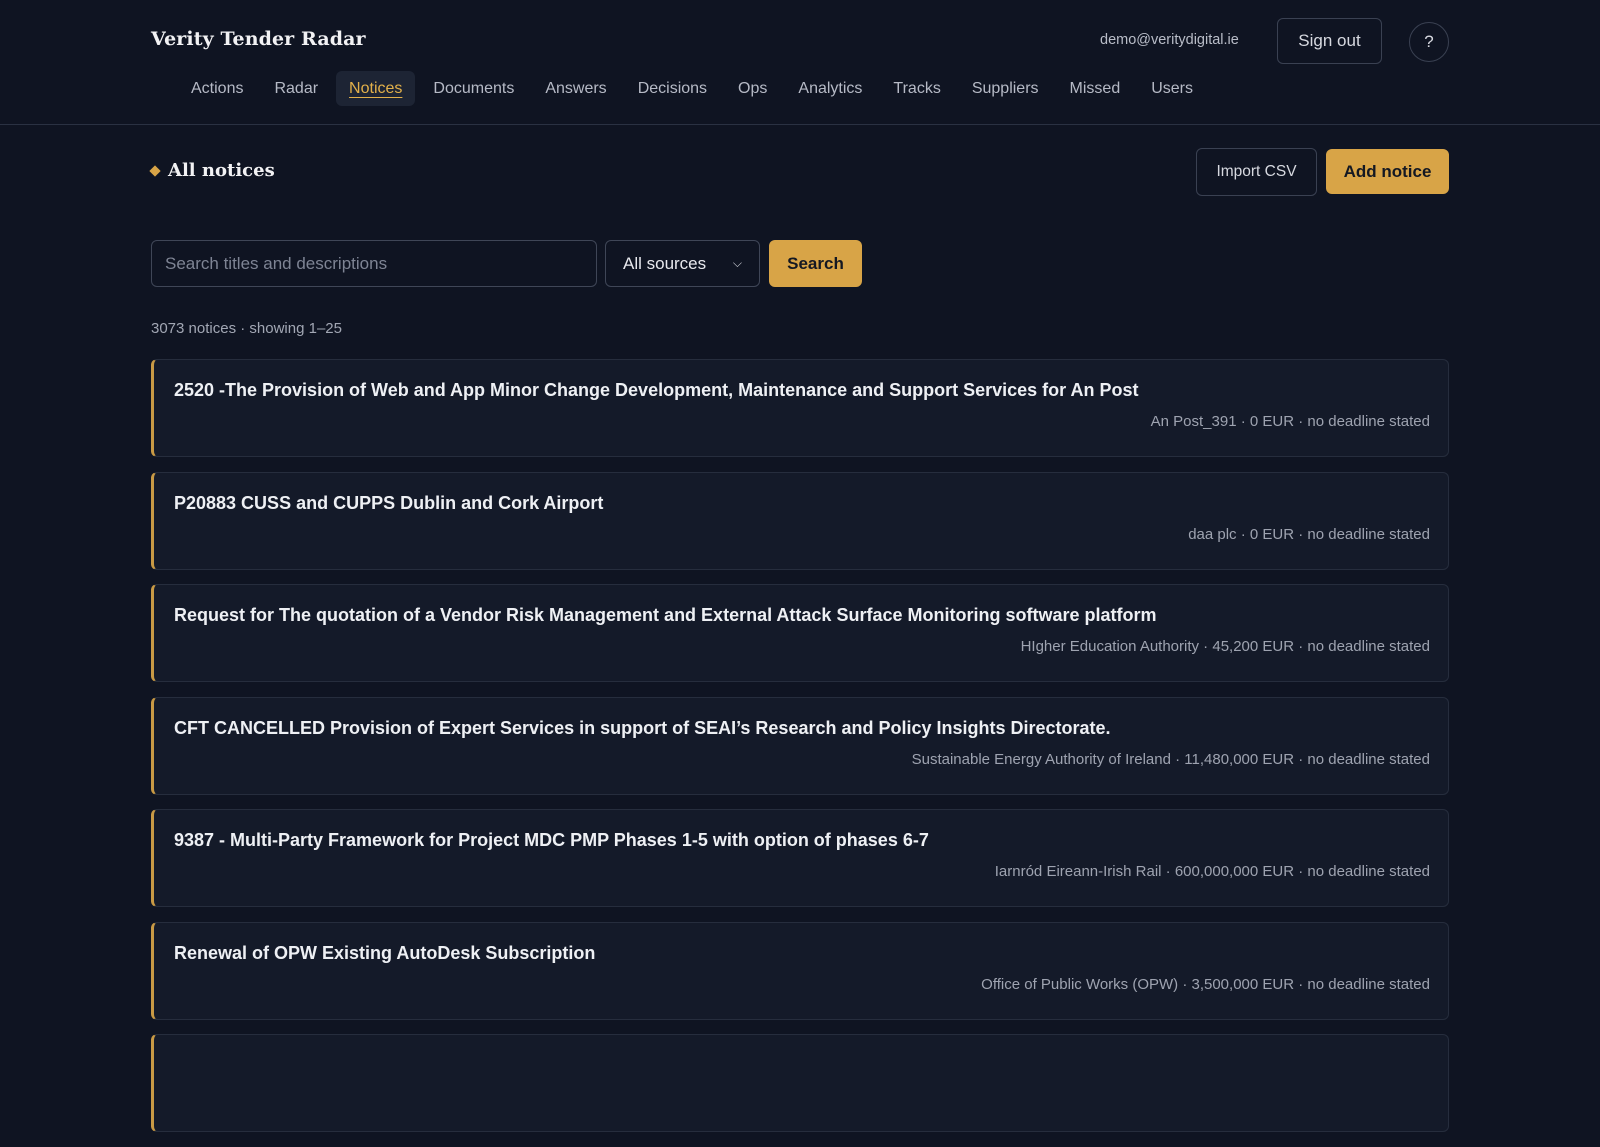 The height and width of the screenshot is (1147, 1600). What do you see at coordinates (1429, 42) in the screenshot?
I see `help-button: ?` at bounding box center [1429, 42].